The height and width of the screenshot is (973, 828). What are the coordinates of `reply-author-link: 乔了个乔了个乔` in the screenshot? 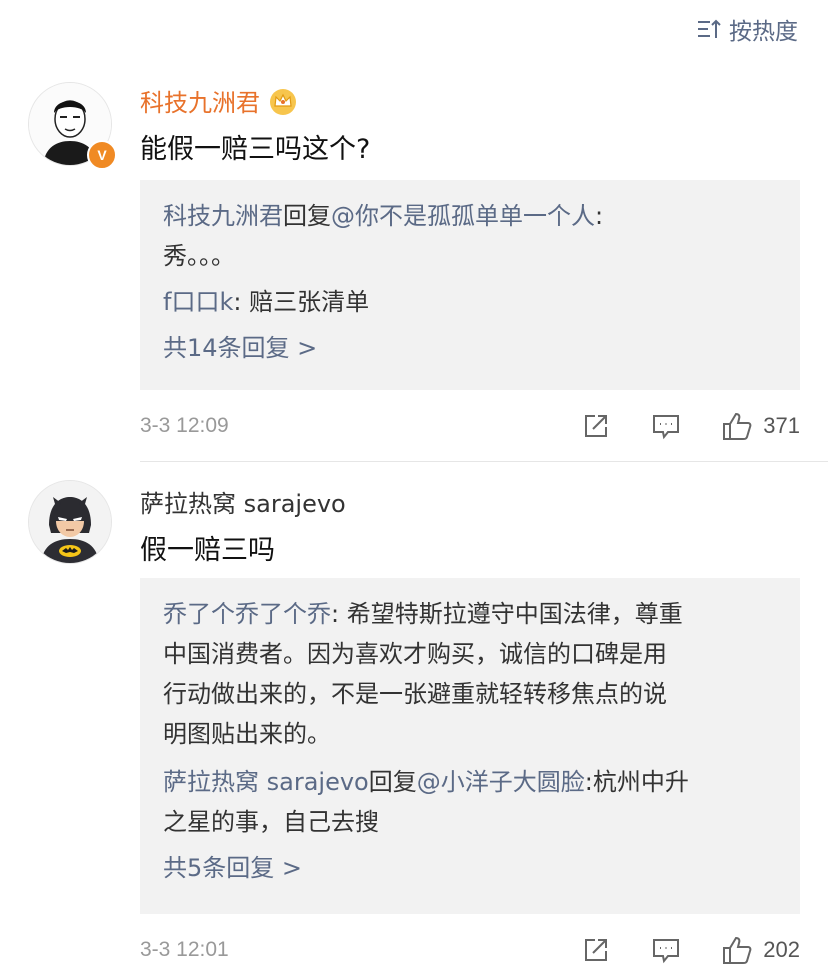 It's located at (247, 614).